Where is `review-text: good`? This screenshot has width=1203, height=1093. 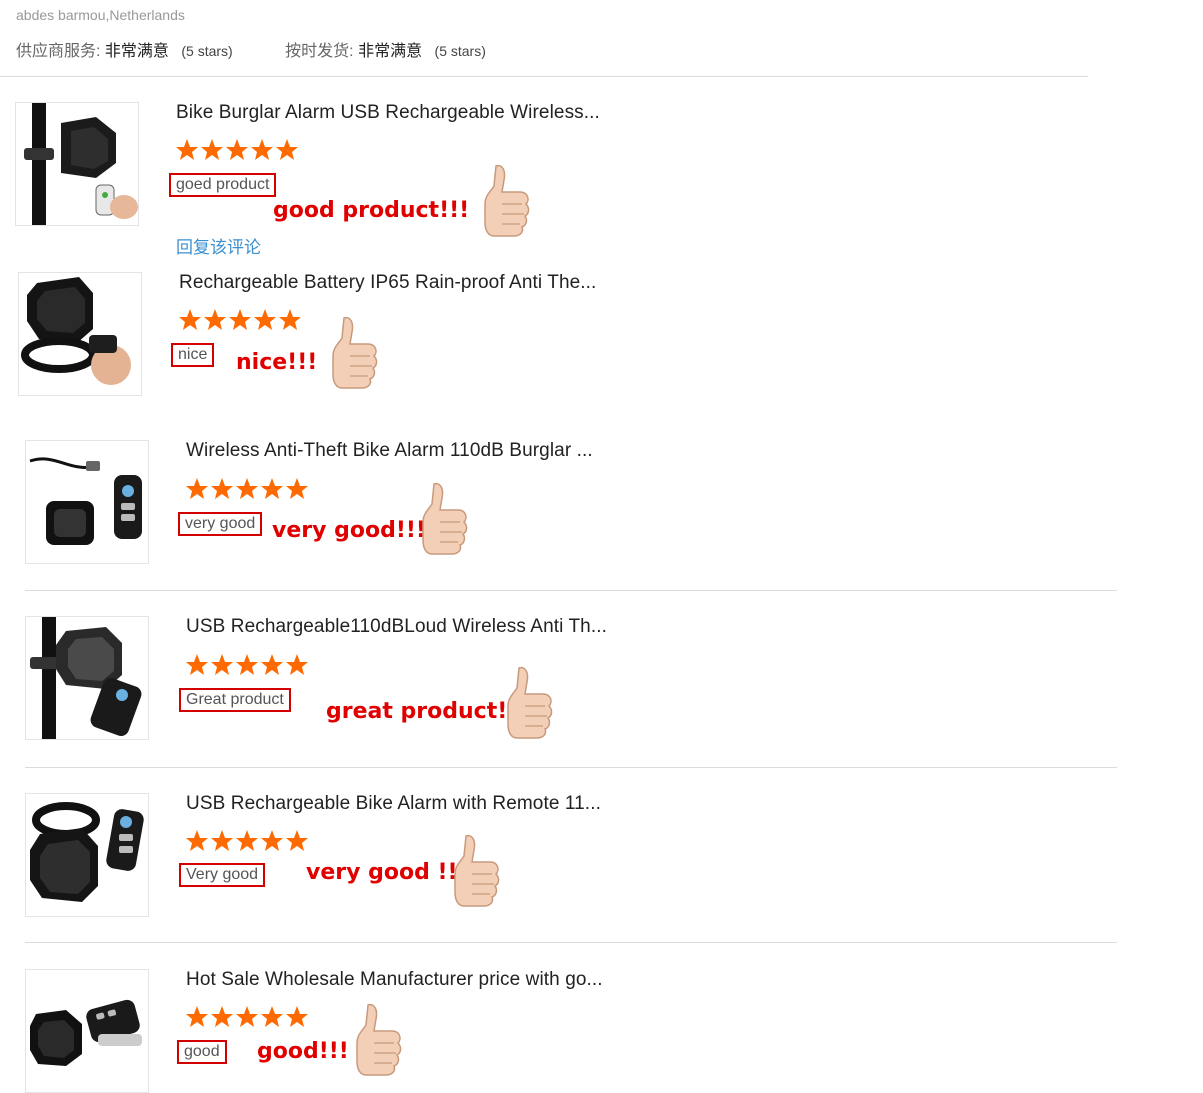
review-text: good is located at coordinates (202, 1052).